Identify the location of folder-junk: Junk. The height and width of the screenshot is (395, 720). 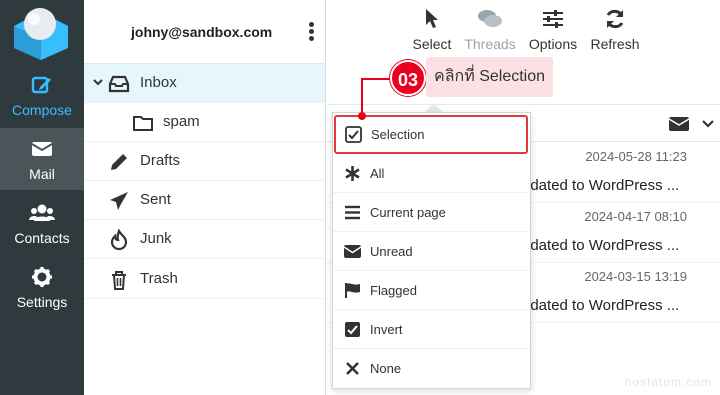
(204, 239).